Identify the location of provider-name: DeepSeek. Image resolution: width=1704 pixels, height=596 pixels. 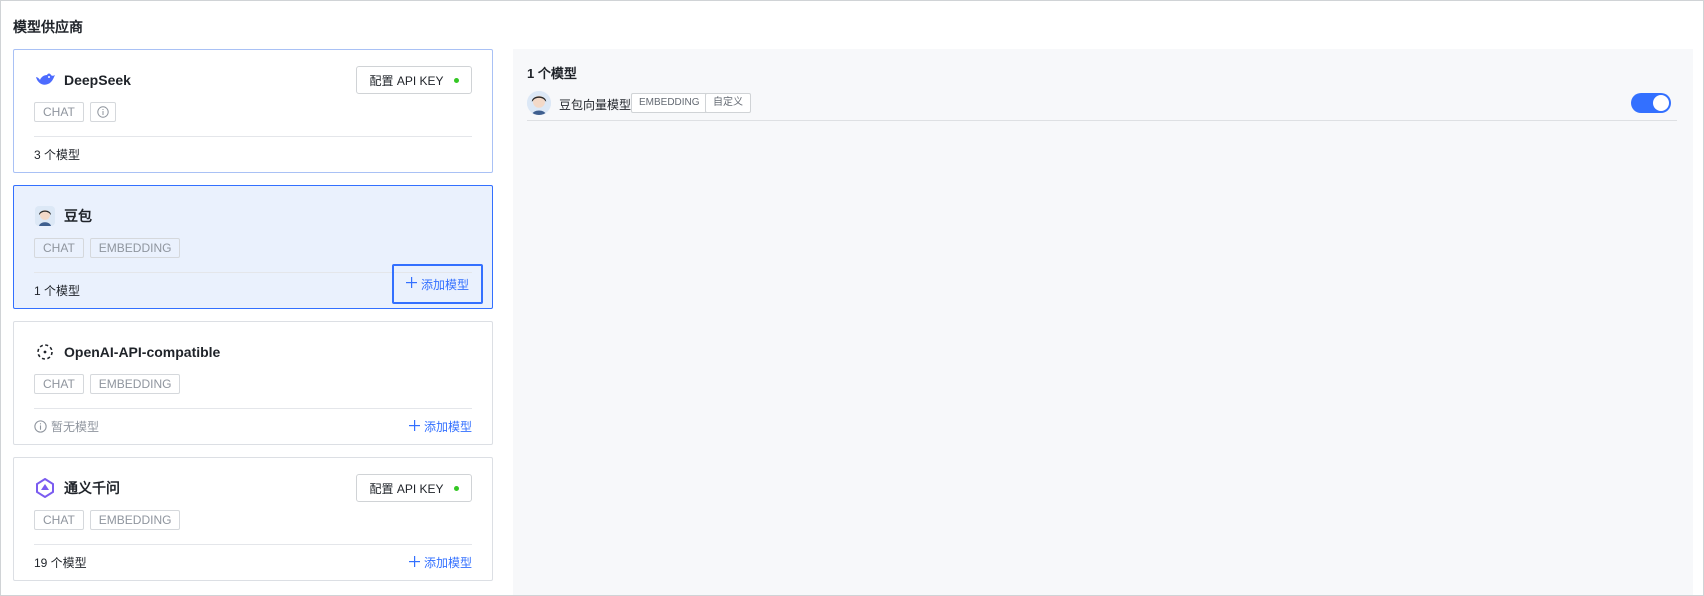
(97, 80).